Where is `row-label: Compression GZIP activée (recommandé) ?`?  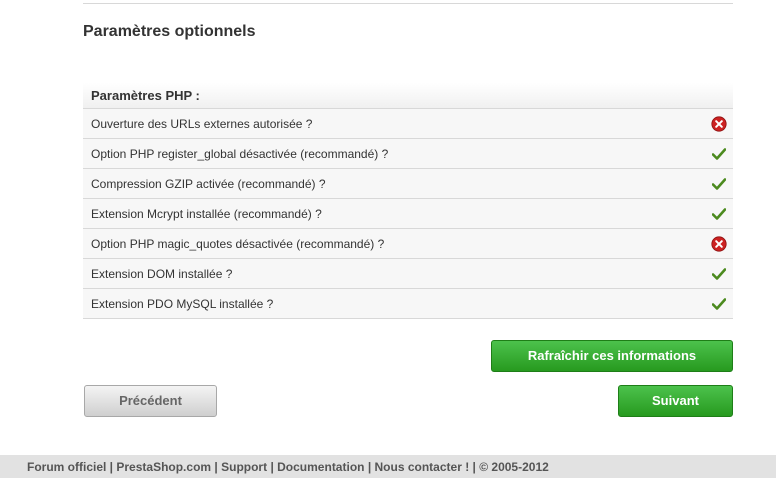 row-label: Compression GZIP activée (recommandé) ? is located at coordinates (208, 183).